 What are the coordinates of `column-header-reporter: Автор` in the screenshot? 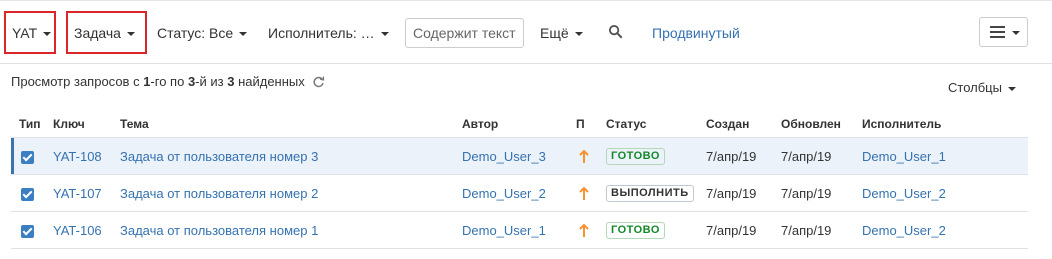 It's located at (519, 124).